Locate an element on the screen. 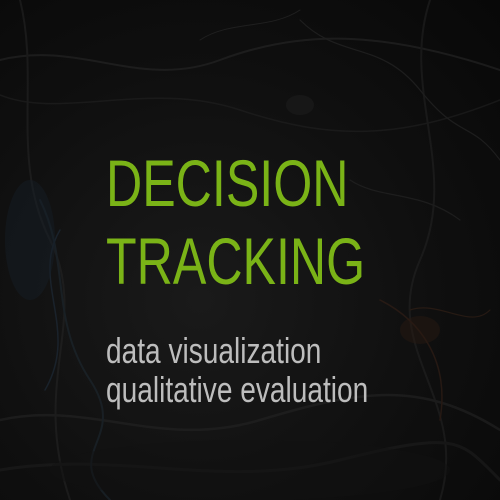  title-line-tracking: TRACKING is located at coordinates (236, 261).